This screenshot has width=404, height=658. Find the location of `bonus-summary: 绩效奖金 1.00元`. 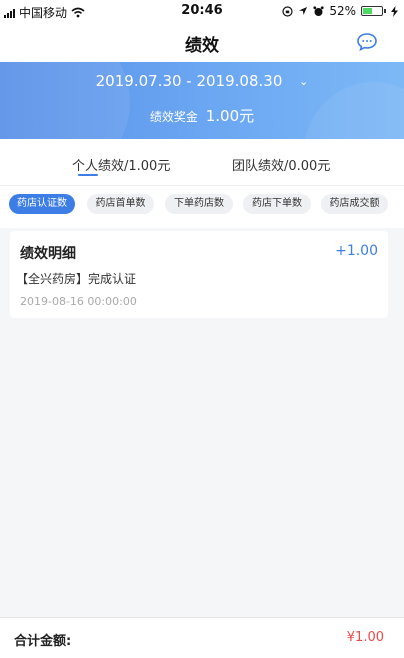

bonus-summary: 绩效奖金 1.00元 is located at coordinates (202, 115).